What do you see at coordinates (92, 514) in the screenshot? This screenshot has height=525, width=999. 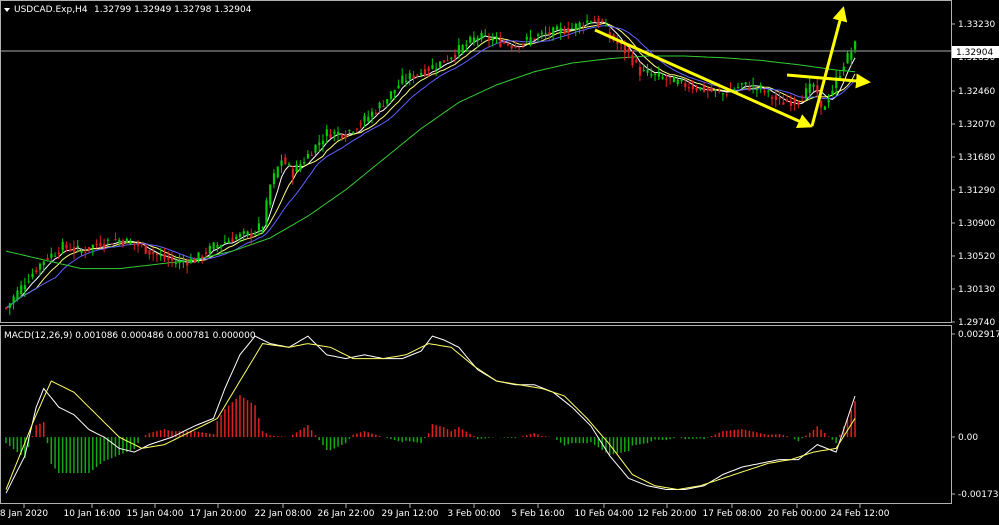 I see `x-tick-label: 10 Jan 16:00` at bounding box center [92, 514].